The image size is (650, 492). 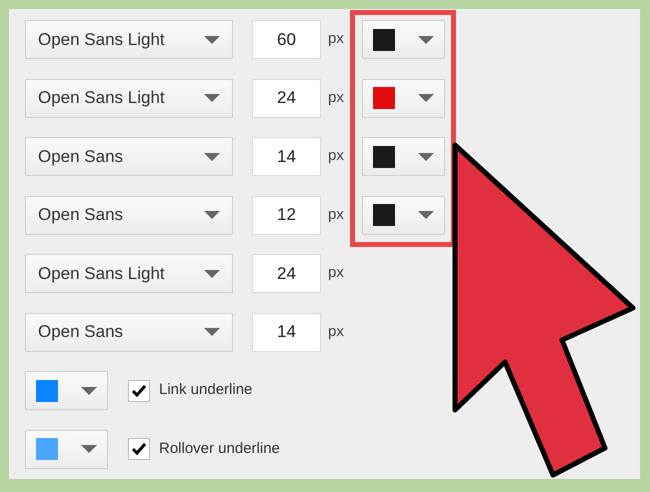 What do you see at coordinates (286, 39) in the screenshot?
I see `size-field: 60` at bounding box center [286, 39].